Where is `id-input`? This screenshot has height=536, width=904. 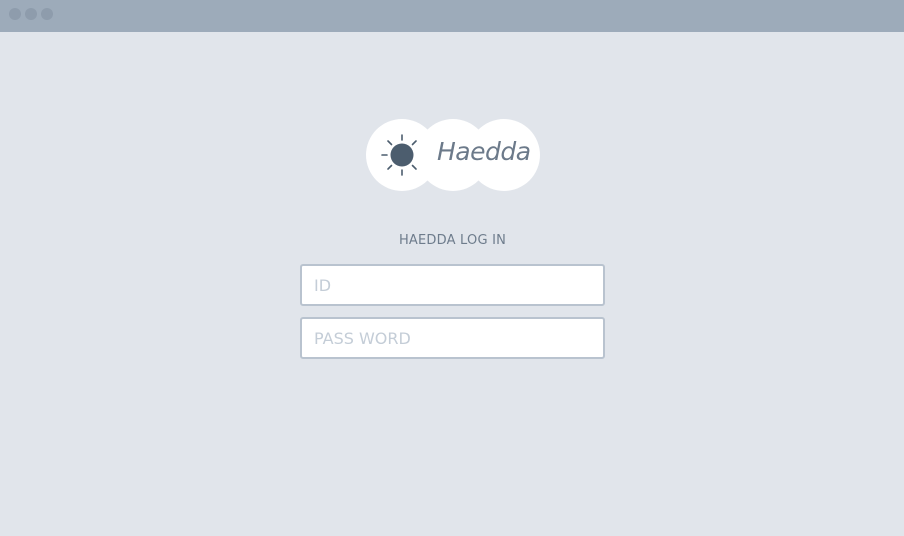 id-input is located at coordinates (452, 285).